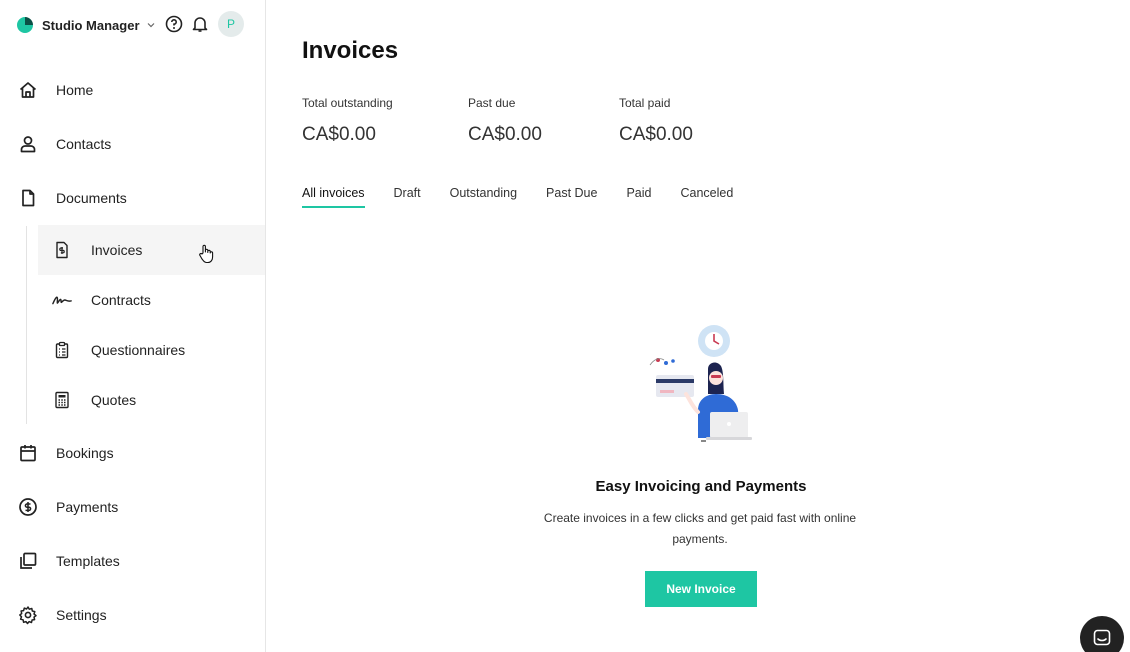 The width and height of the screenshot is (1130, 652). What do you see at coordinates (638, 197) in the screenshot?
I see `tab-paid: Paid` at bounding box center [638, 197].